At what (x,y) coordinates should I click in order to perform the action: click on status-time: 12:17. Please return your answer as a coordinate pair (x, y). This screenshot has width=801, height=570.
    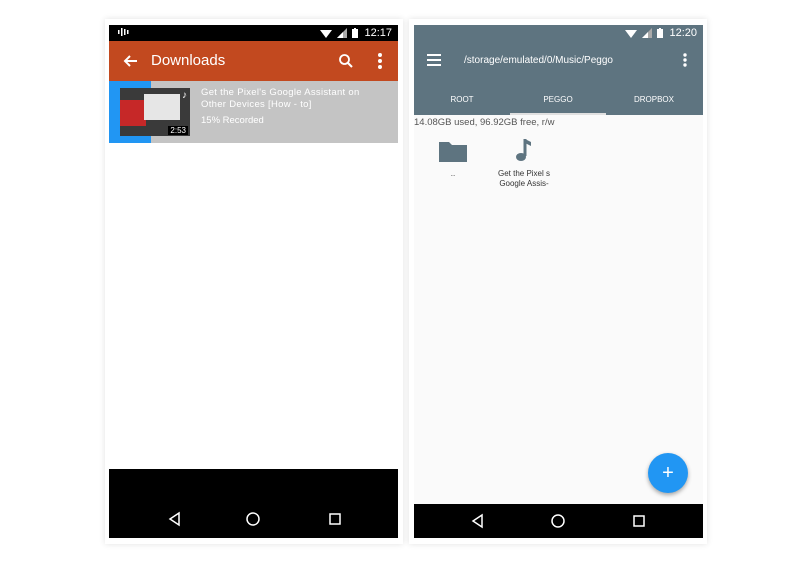
    Looking at the image, I should click on (378, 33).